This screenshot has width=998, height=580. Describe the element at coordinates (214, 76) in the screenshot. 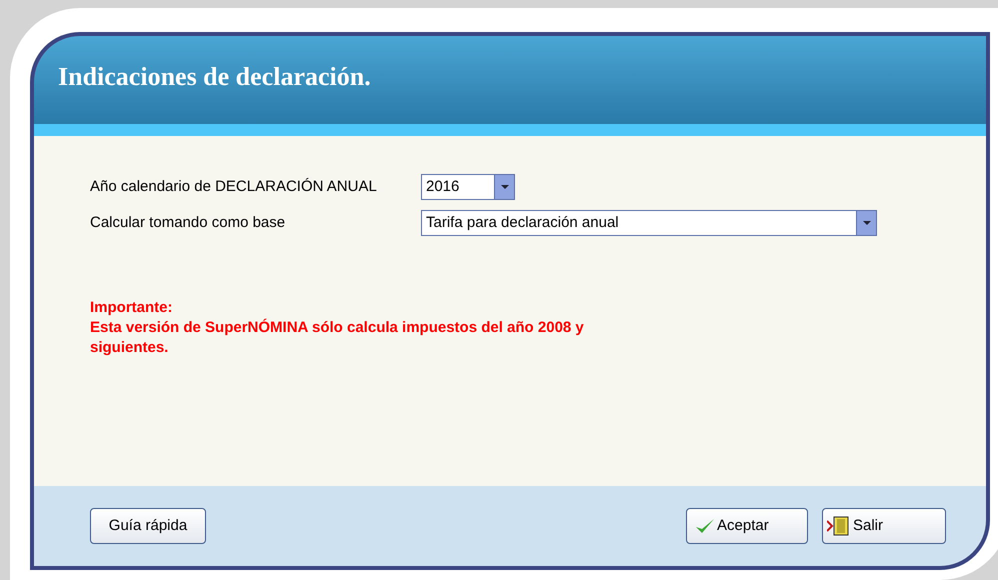

I see `window-title: Indicaciones de declaración.` at that location.